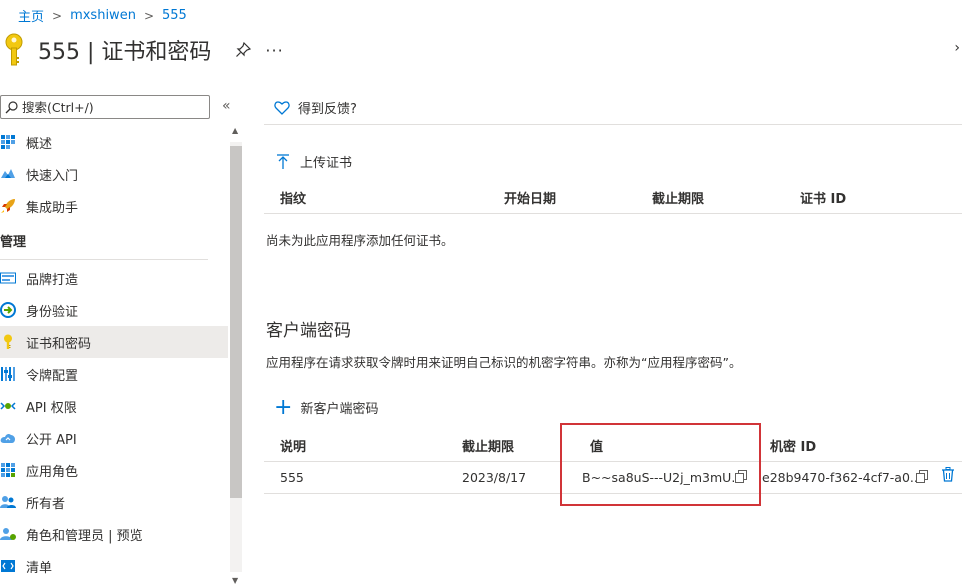 The width and height of the screenshot is (962, 585). I want to click on copy-icon, so click(922, 476).